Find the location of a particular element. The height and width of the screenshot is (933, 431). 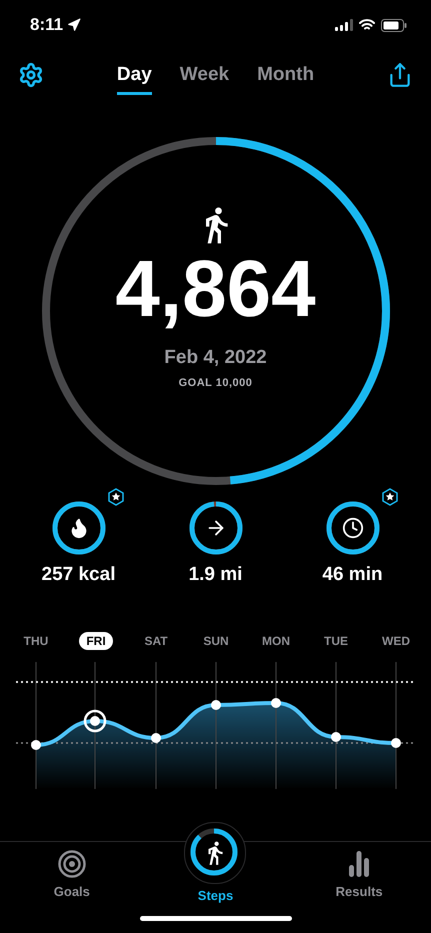

metric-value: 1.9 mi is located at coordinates (215, 575).